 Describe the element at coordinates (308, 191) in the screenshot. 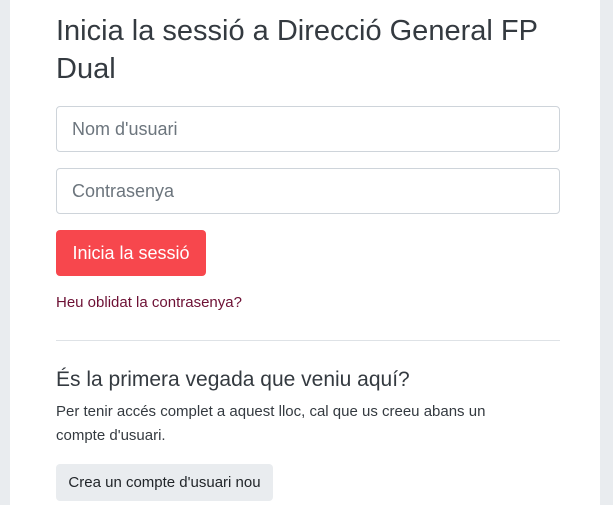

I see `password-input` at that location.